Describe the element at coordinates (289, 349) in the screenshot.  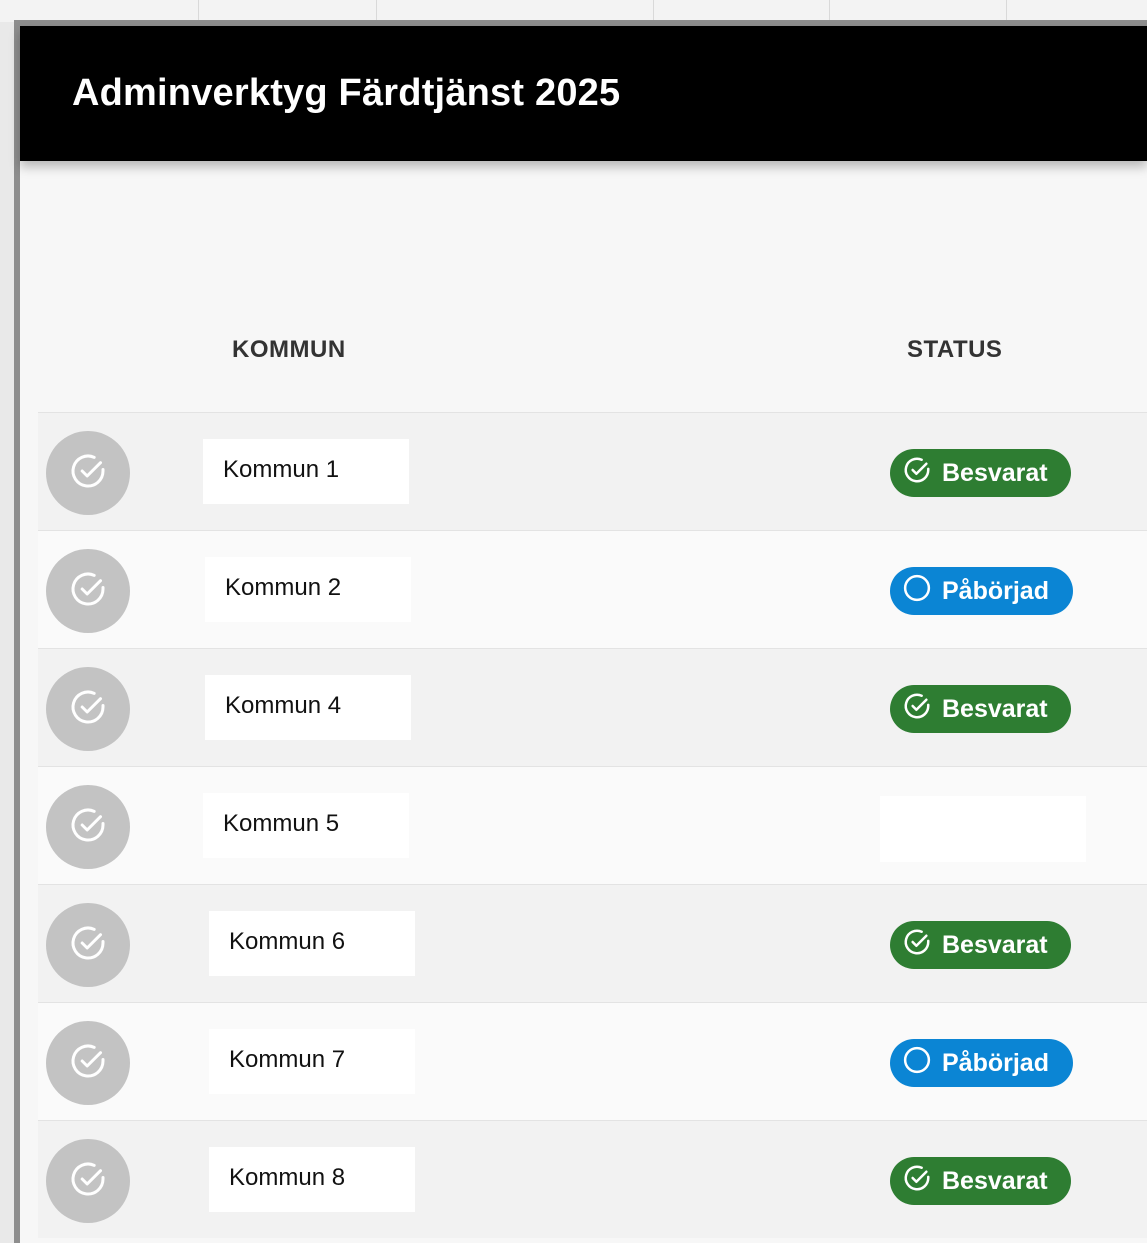
I see `column-header-kommun: KOMMUN` at that location.